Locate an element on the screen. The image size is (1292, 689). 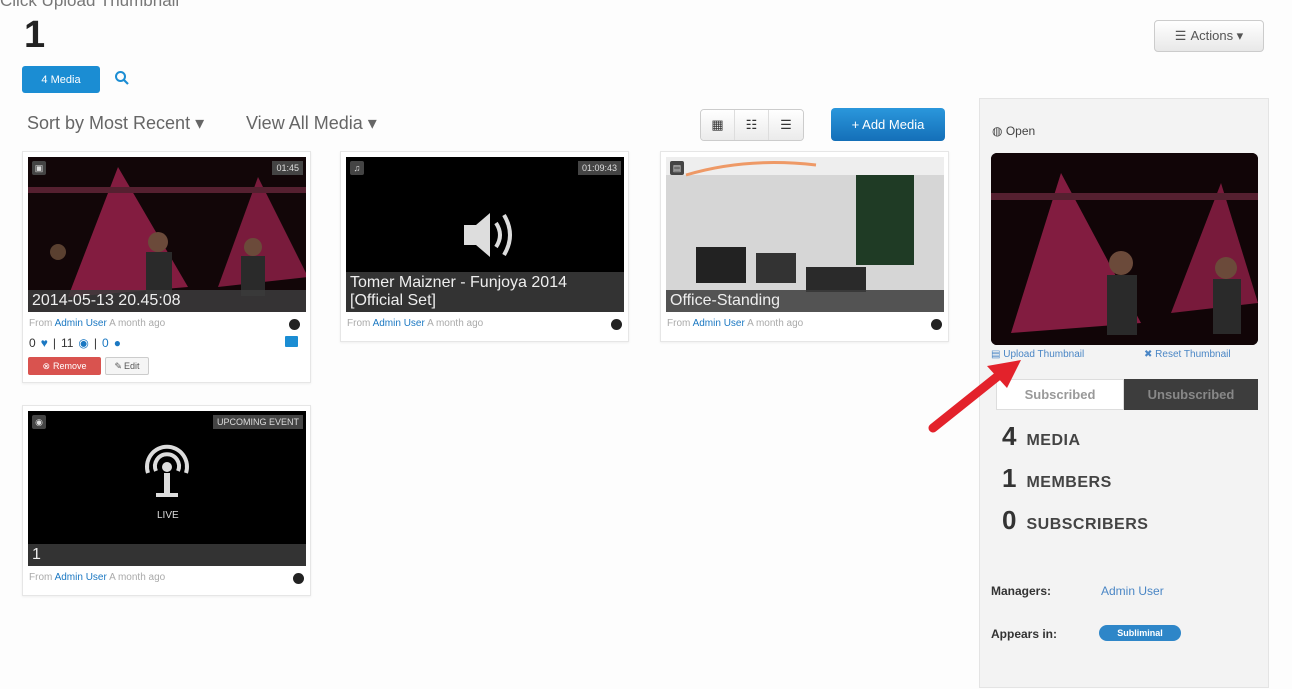
view-toggle-group: ▦ ☷ ☰ is located at coordinates (752, 125).